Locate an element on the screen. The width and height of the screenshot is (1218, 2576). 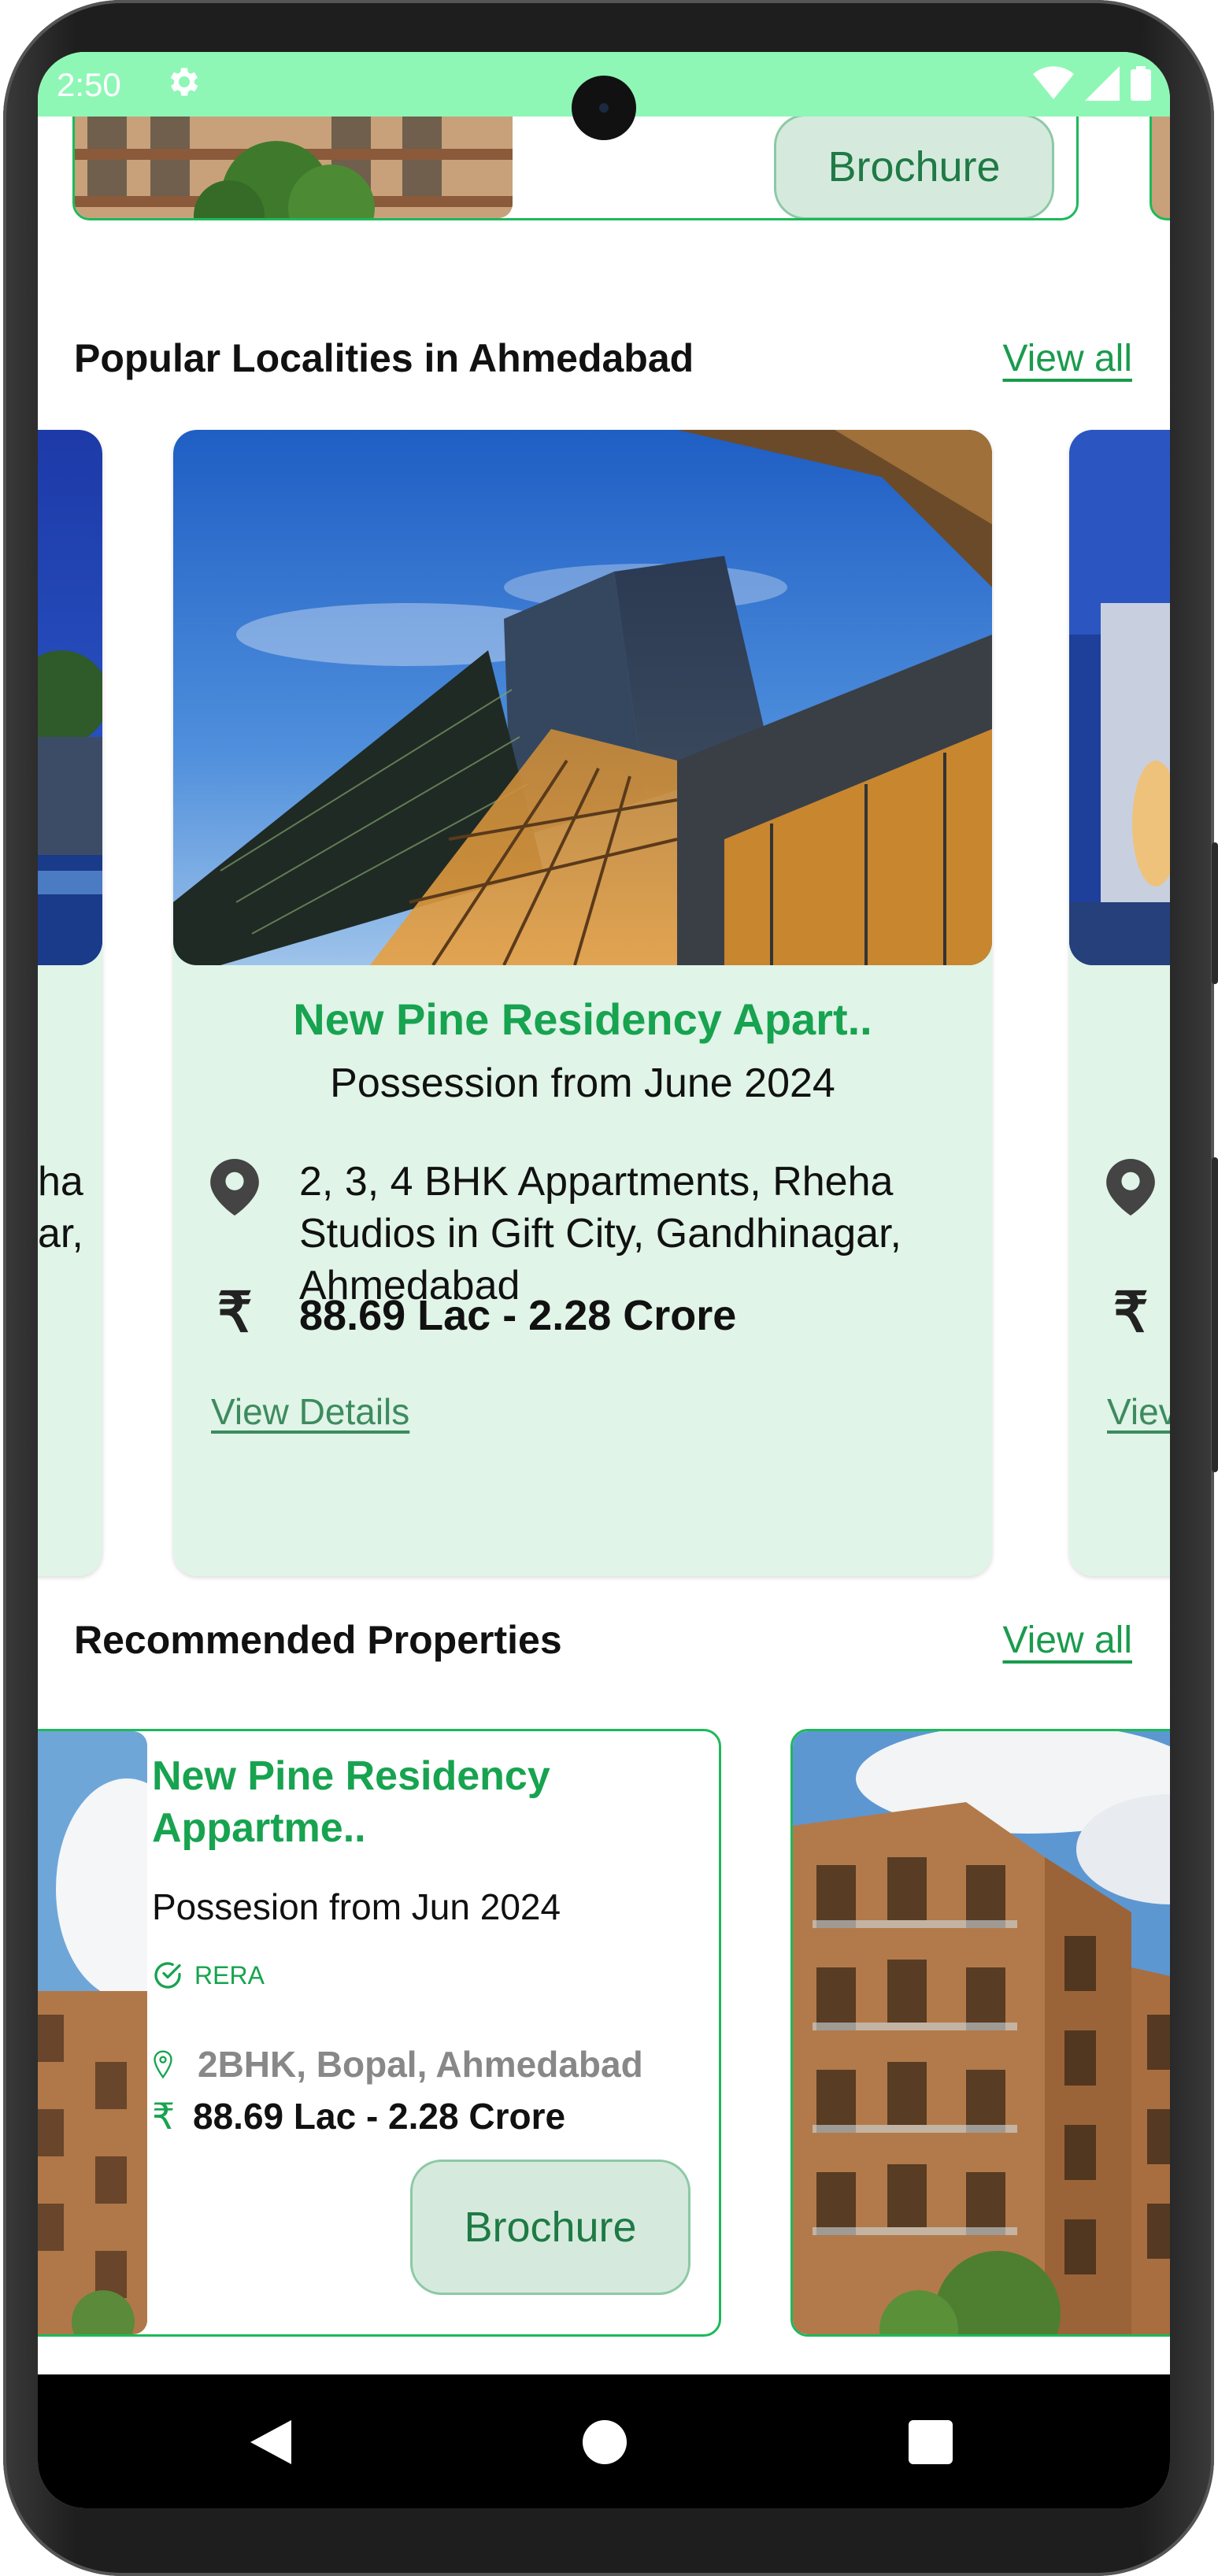
recommended-price: ₹ 88.69 Lac - 2.28 Crore is located at coordinates (358, 2116).